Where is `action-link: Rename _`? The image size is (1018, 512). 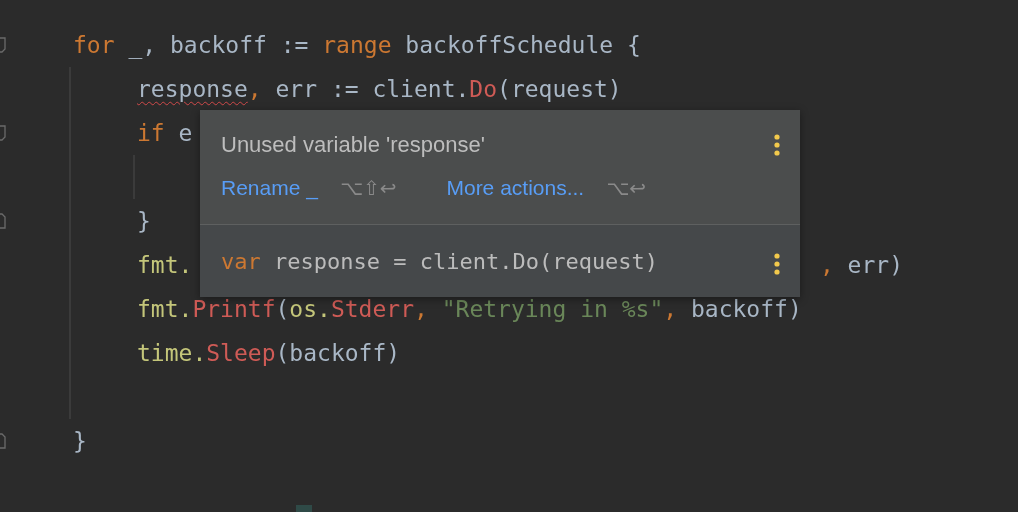 action-link: Rename _ is located at coordinates (269, 188).